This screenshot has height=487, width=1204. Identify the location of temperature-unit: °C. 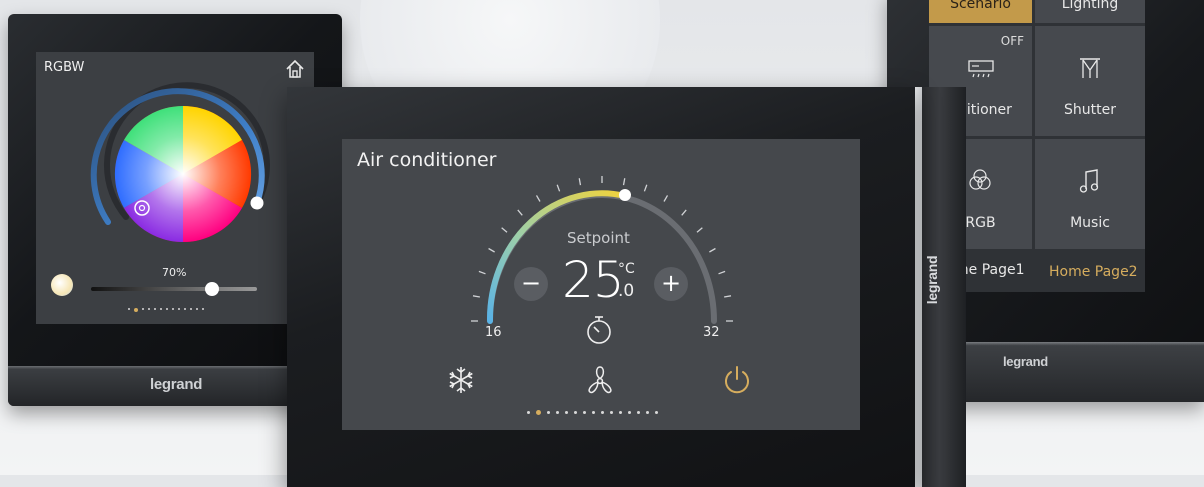
(626, 269).